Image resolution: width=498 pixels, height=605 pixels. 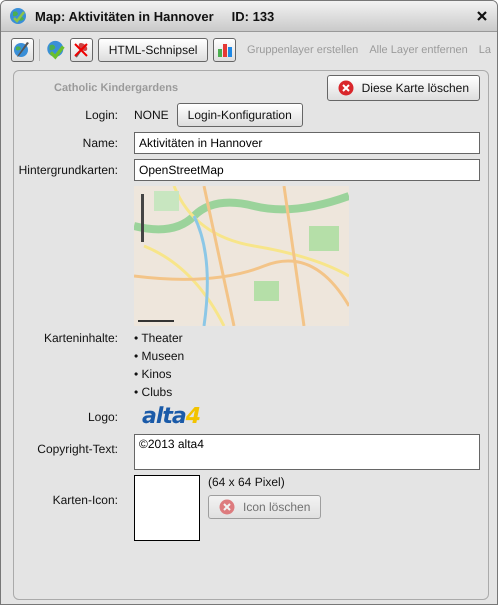 I want to click on field-label: Hintergrundkarten:, so click(x=68, y=170).